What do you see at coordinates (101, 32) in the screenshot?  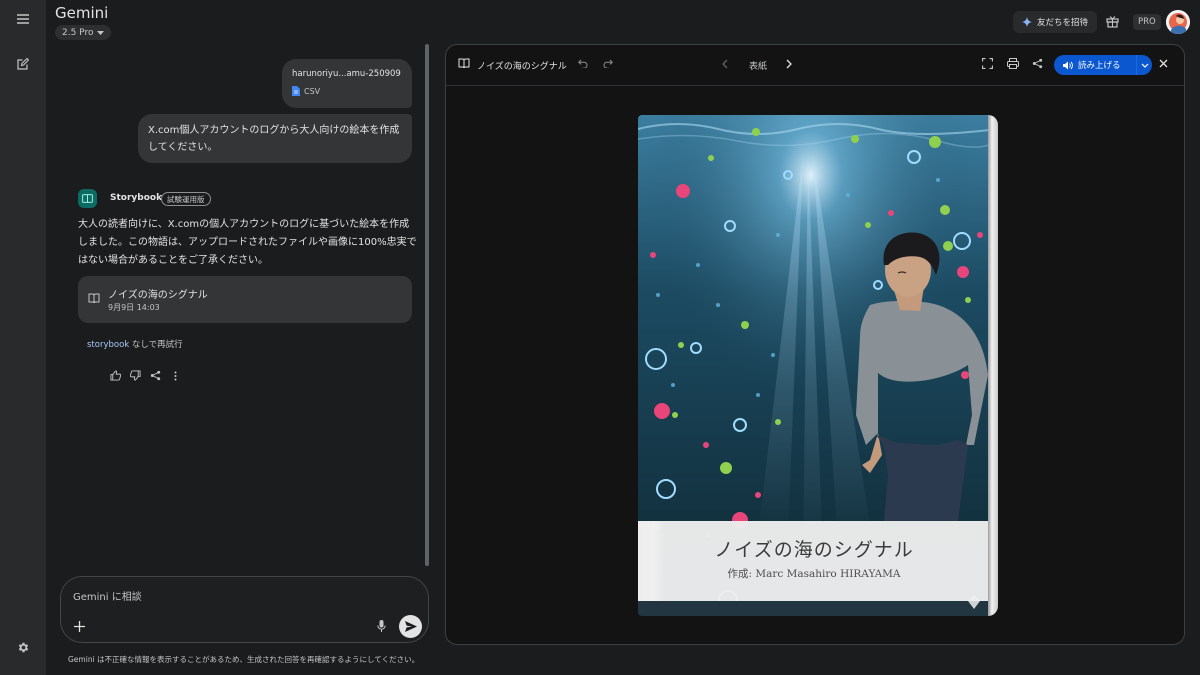 I see `caret-down-icon` at bounding box center [101, 32].